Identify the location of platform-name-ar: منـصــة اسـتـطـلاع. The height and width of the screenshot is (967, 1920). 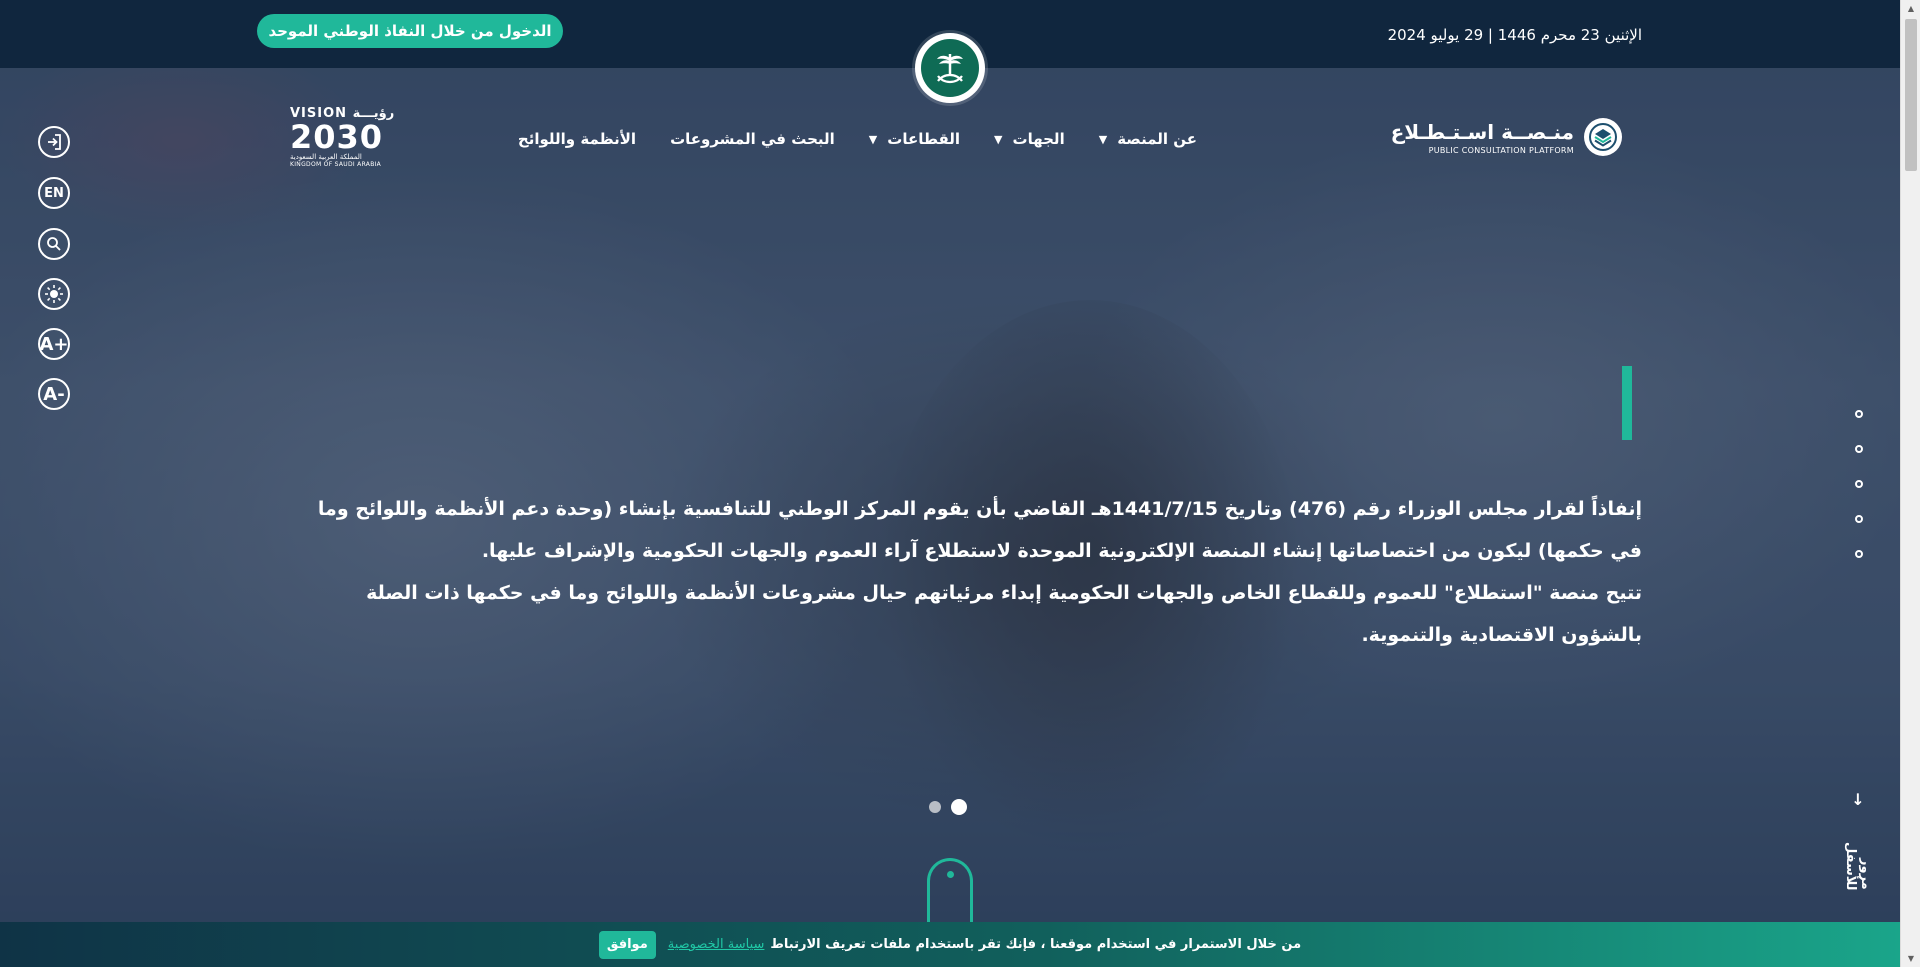
(1482, 131).